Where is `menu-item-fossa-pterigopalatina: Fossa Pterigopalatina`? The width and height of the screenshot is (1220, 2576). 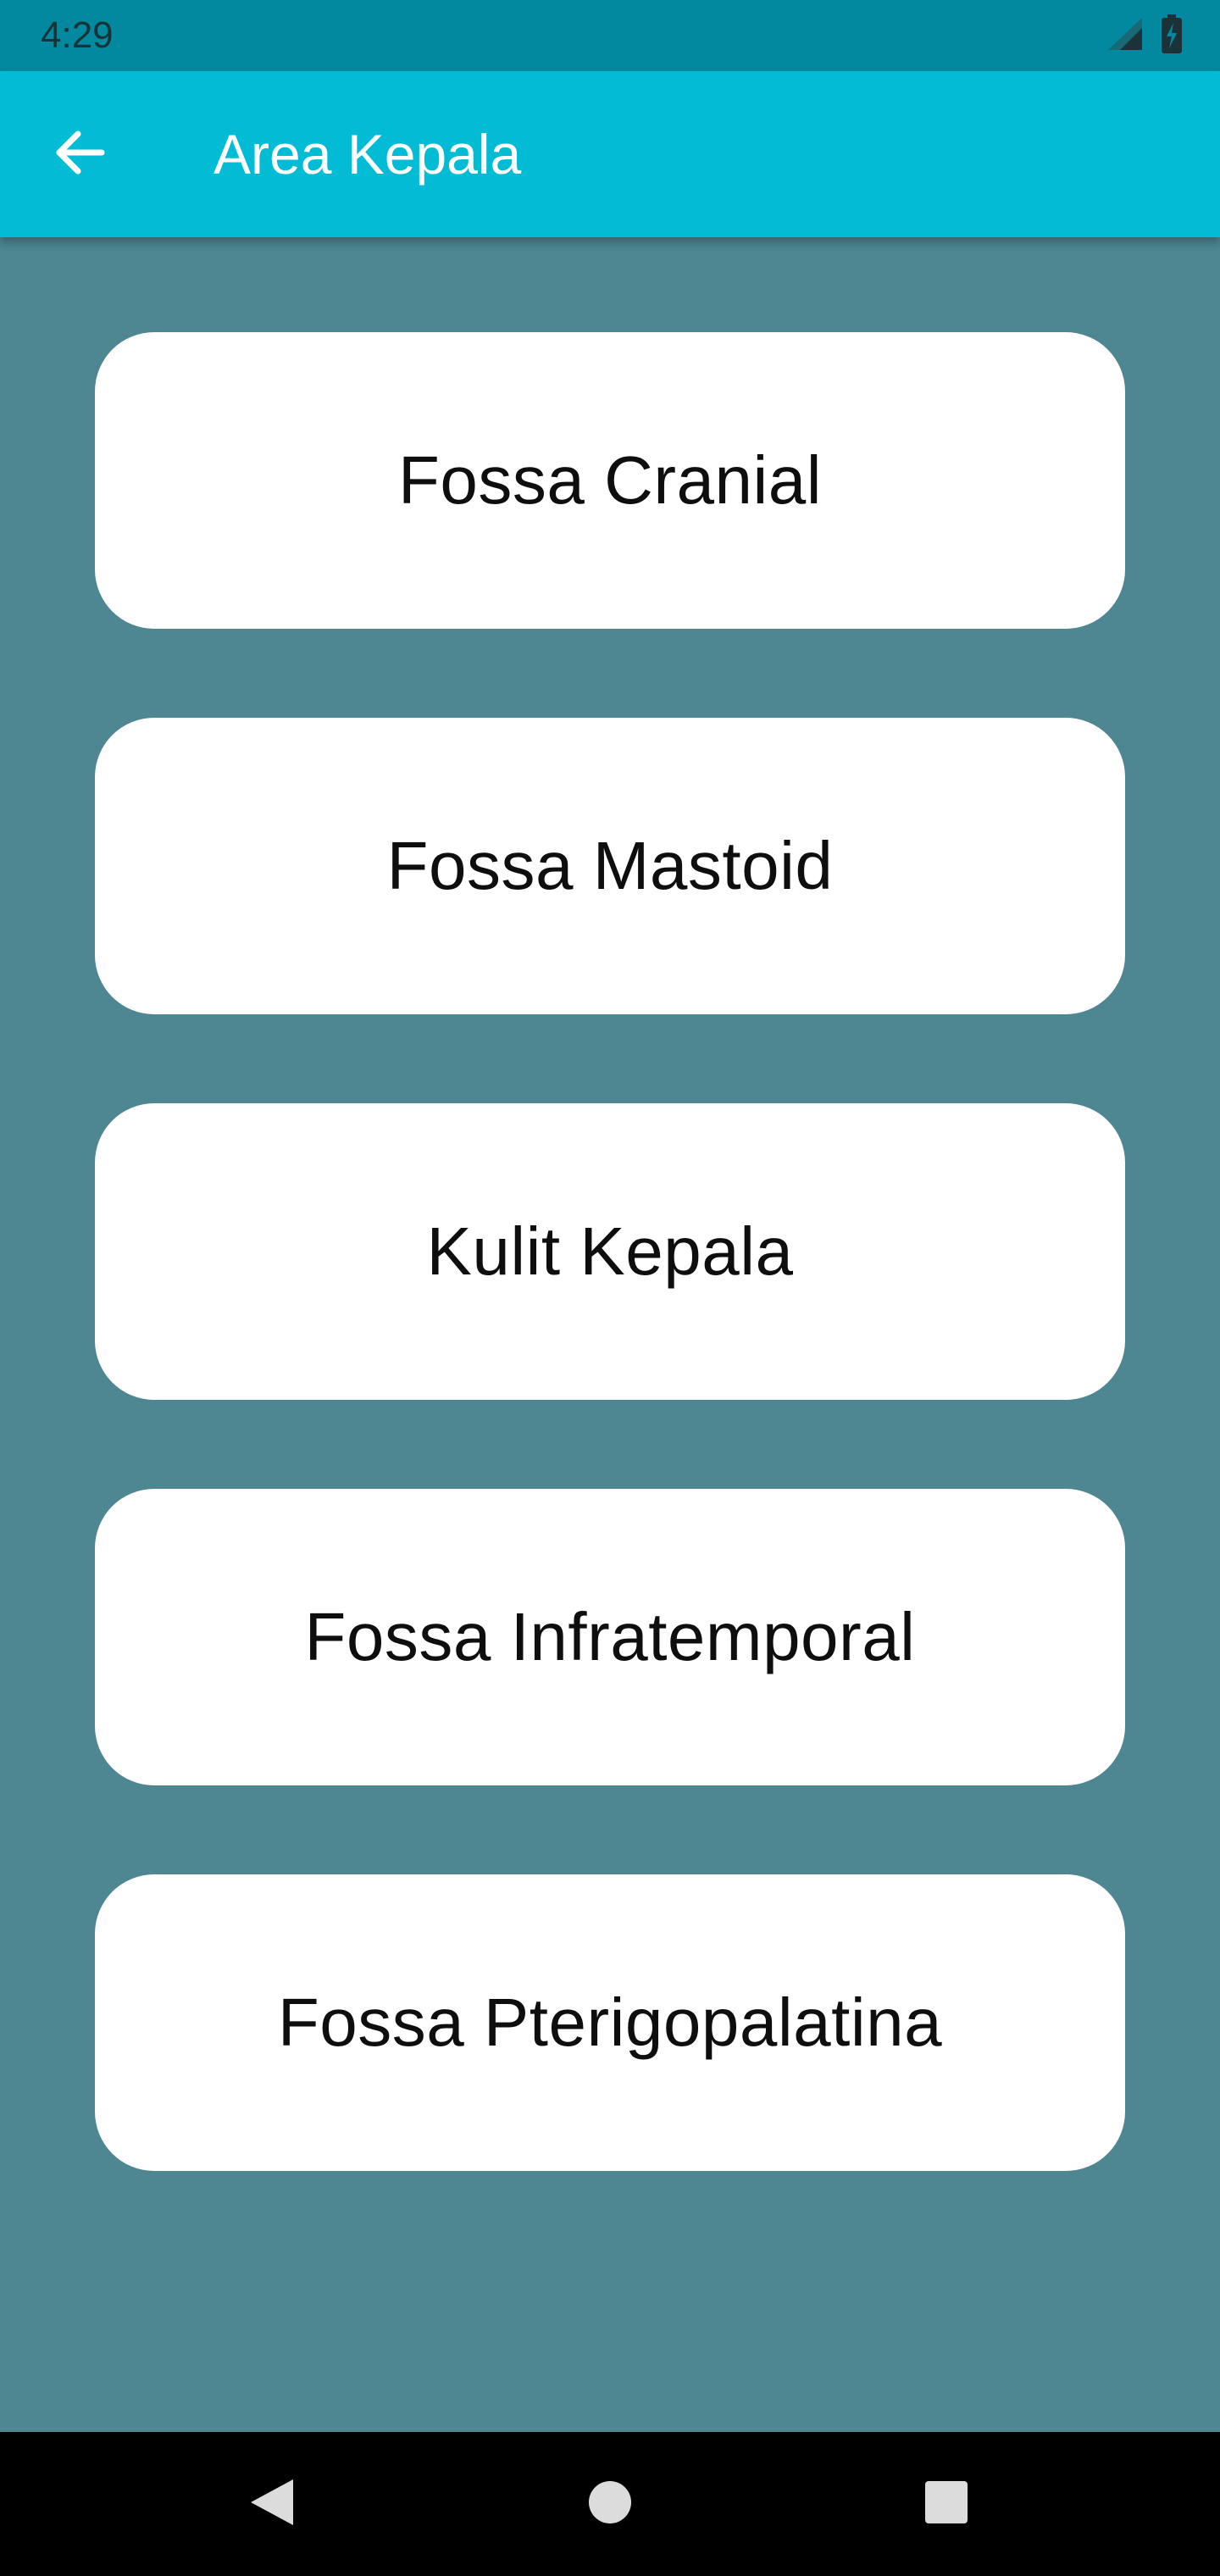
menu-item-fossa-pterigopalatina: Fossa Pterigopalatina is located at coordinates (610, 2022).